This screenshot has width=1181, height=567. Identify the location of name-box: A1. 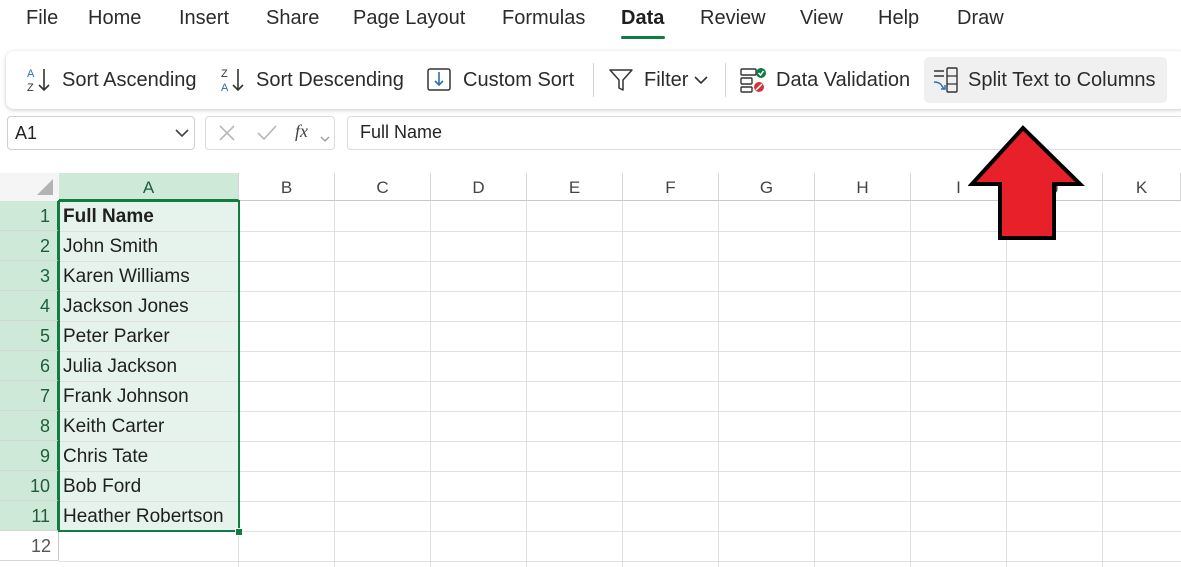
(101, 133).